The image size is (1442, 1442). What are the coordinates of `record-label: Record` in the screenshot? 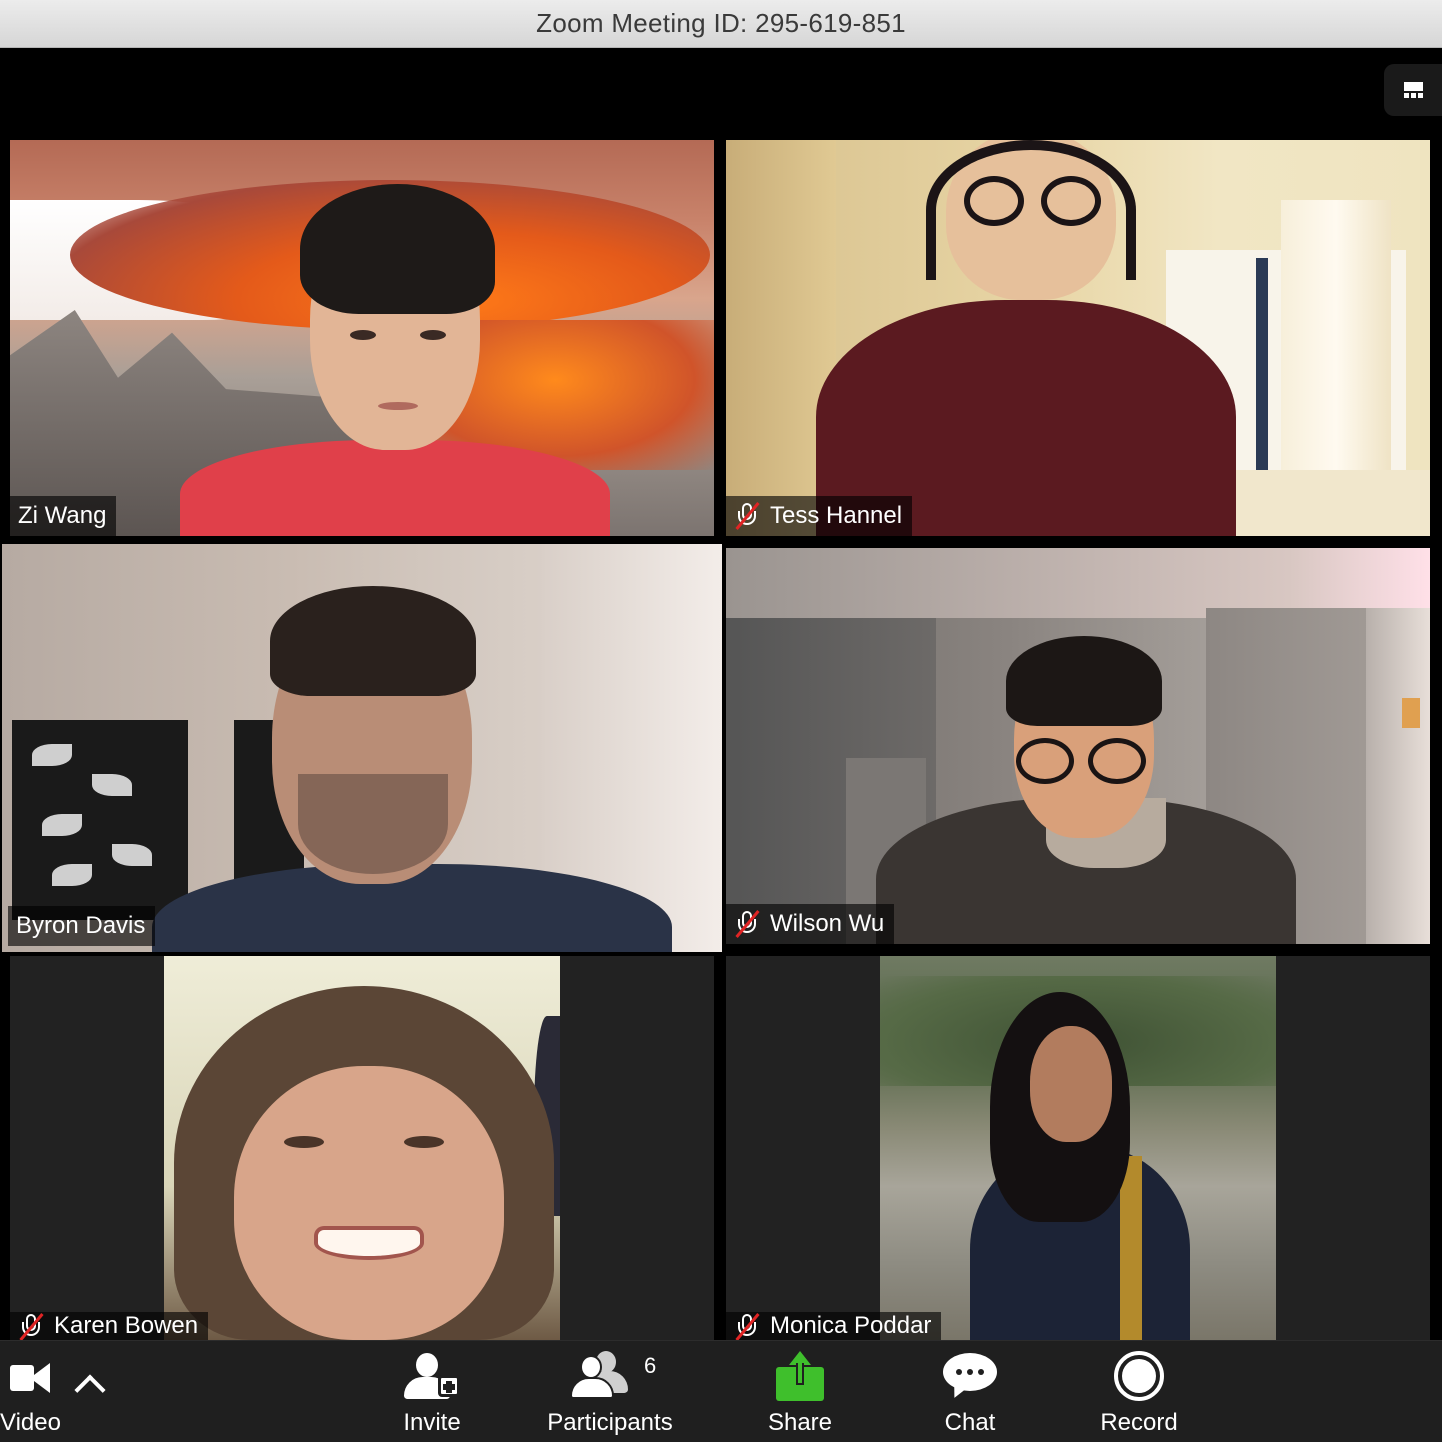 It's located at (1139, 1422).